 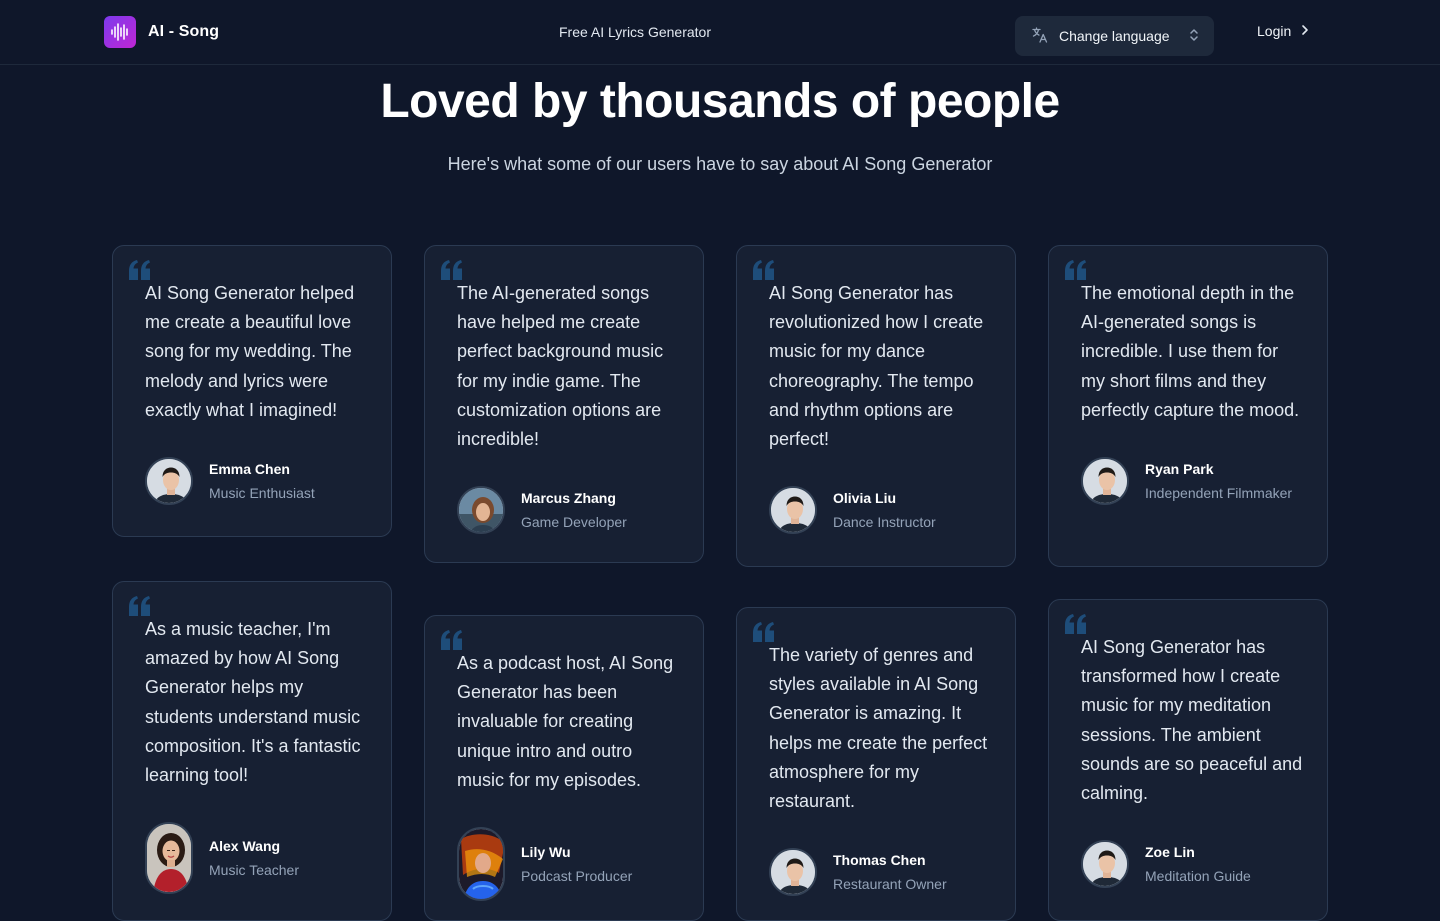 I want to click on testimonial-author: Lily Wu Podcast Producer, so click(x=568, y=864).